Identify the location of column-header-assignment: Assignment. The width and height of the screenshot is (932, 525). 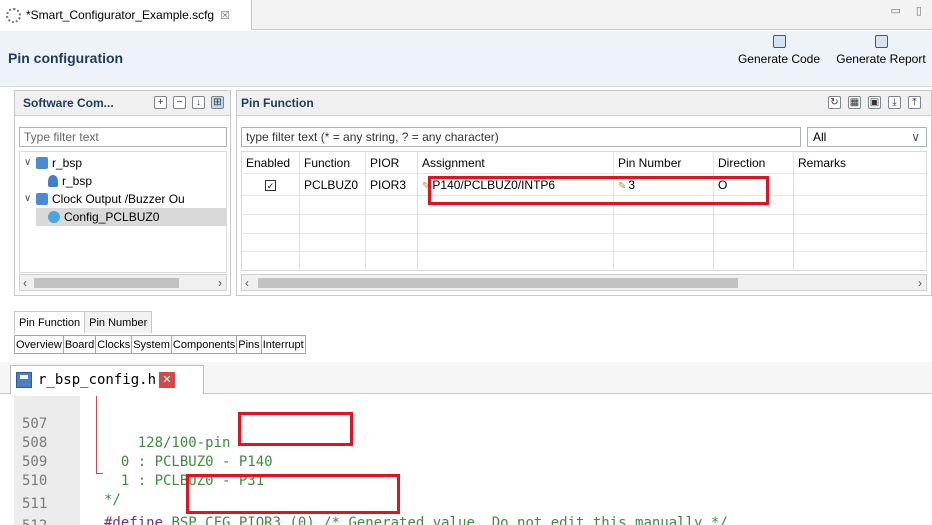
(515, 162).